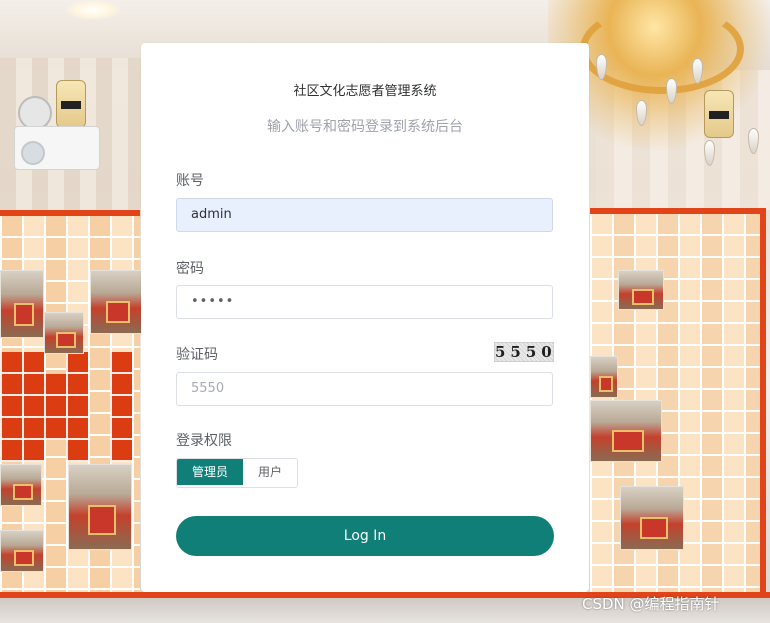 The width and height of the screenshot is (770, 623). What do you see at coordinates (651, 604) in the screenshot?
I see `watermark: CSDN @编程指南针` at bounding box center [651, 604].